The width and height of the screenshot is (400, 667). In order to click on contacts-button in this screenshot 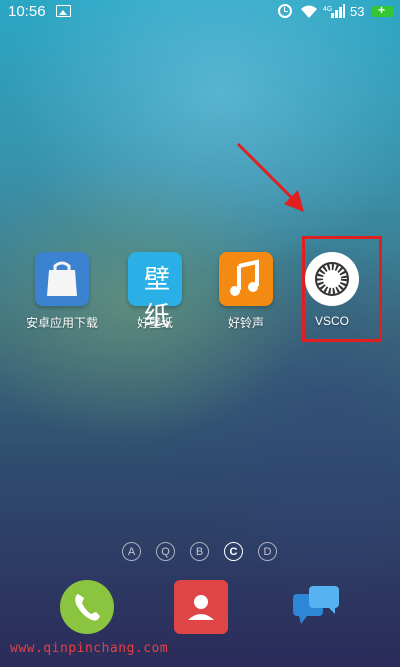, I will do `click(201, 607)`.